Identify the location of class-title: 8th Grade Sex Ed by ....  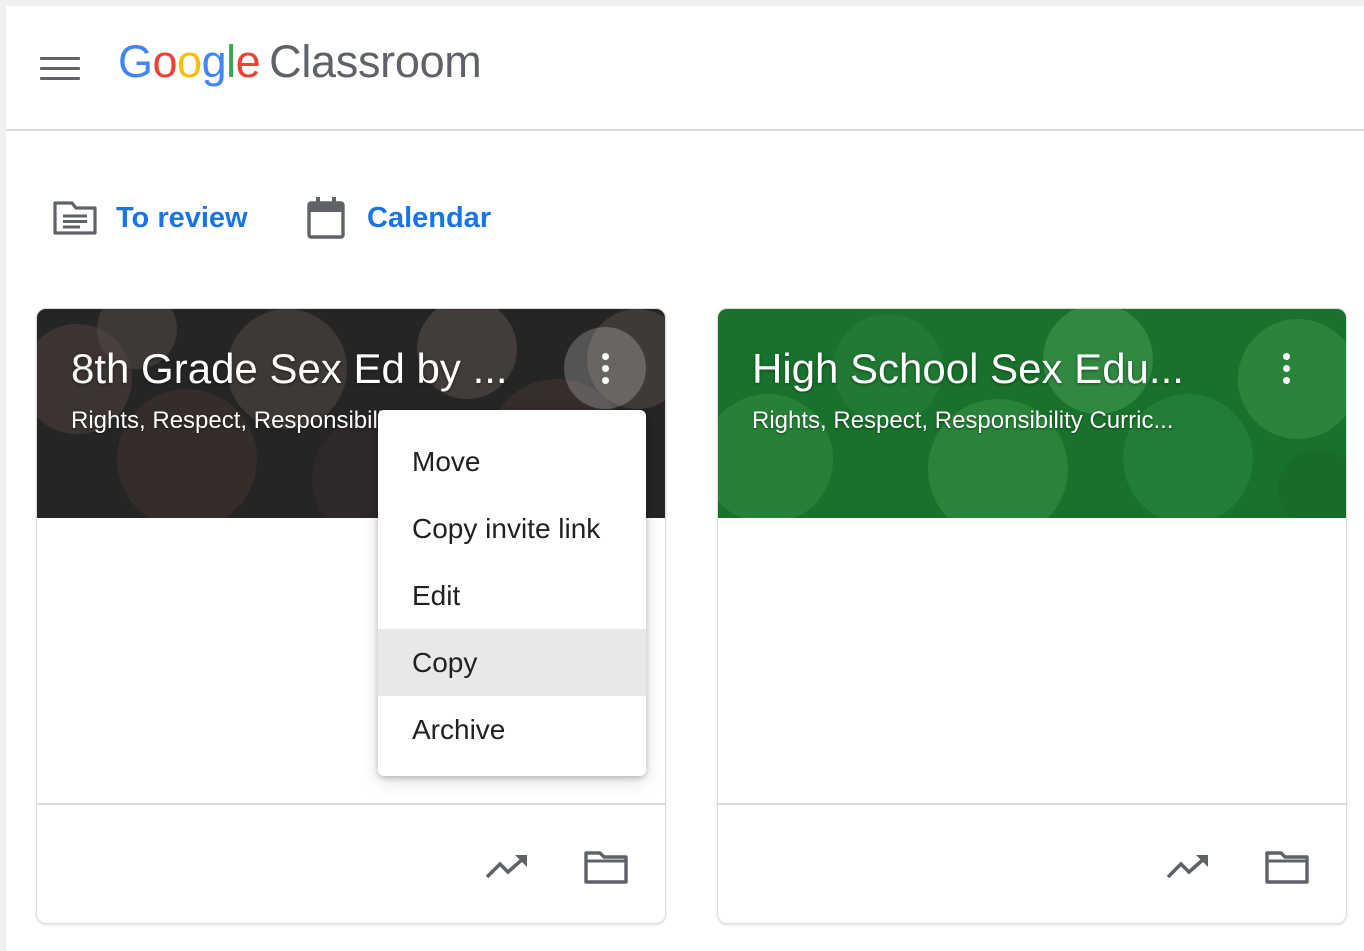
(306, 369).